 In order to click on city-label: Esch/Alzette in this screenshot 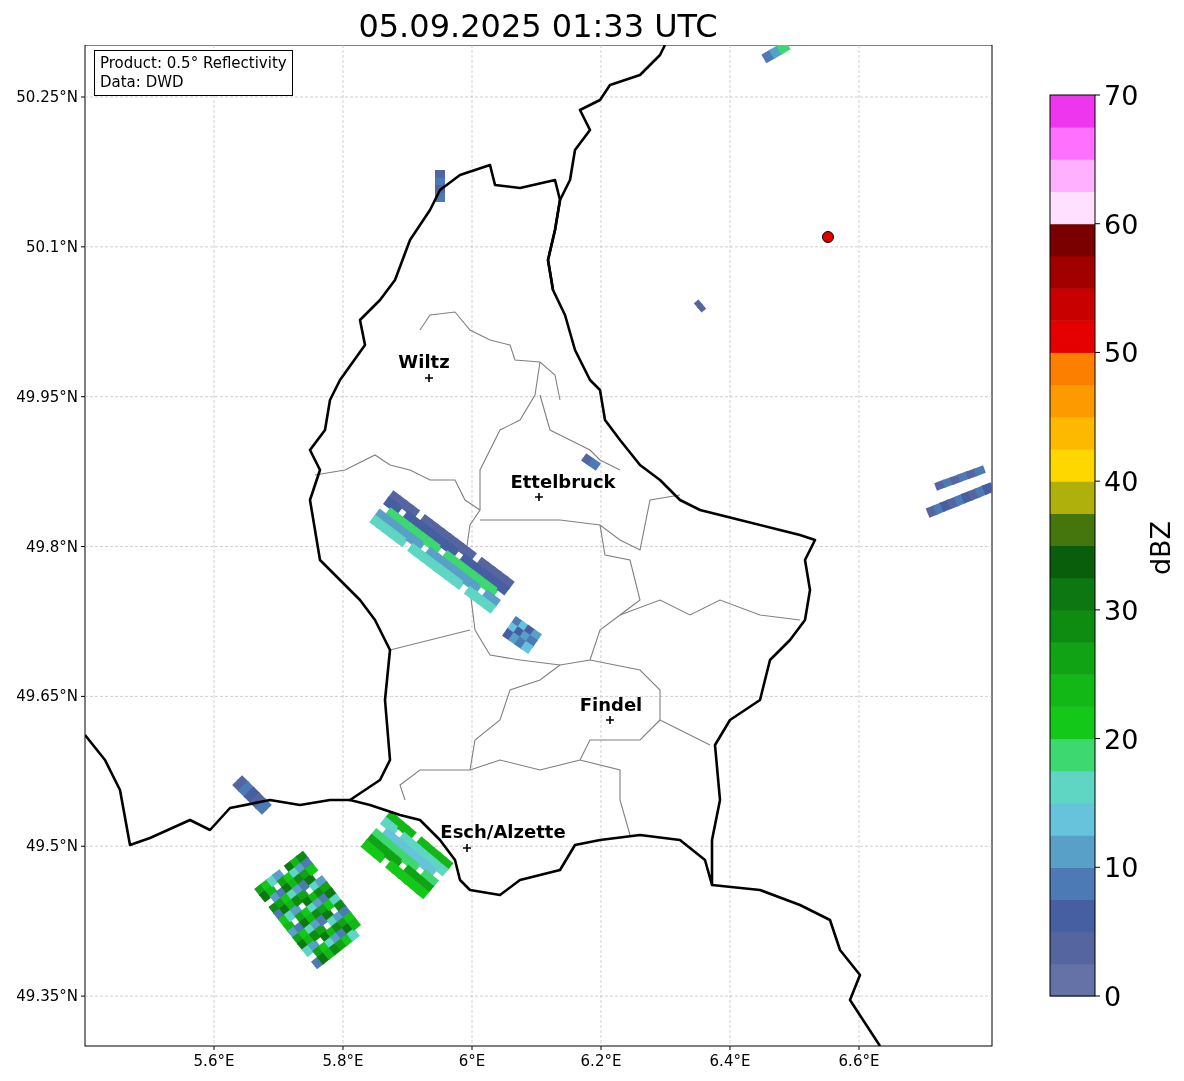, I will do `click(503, 831)`.